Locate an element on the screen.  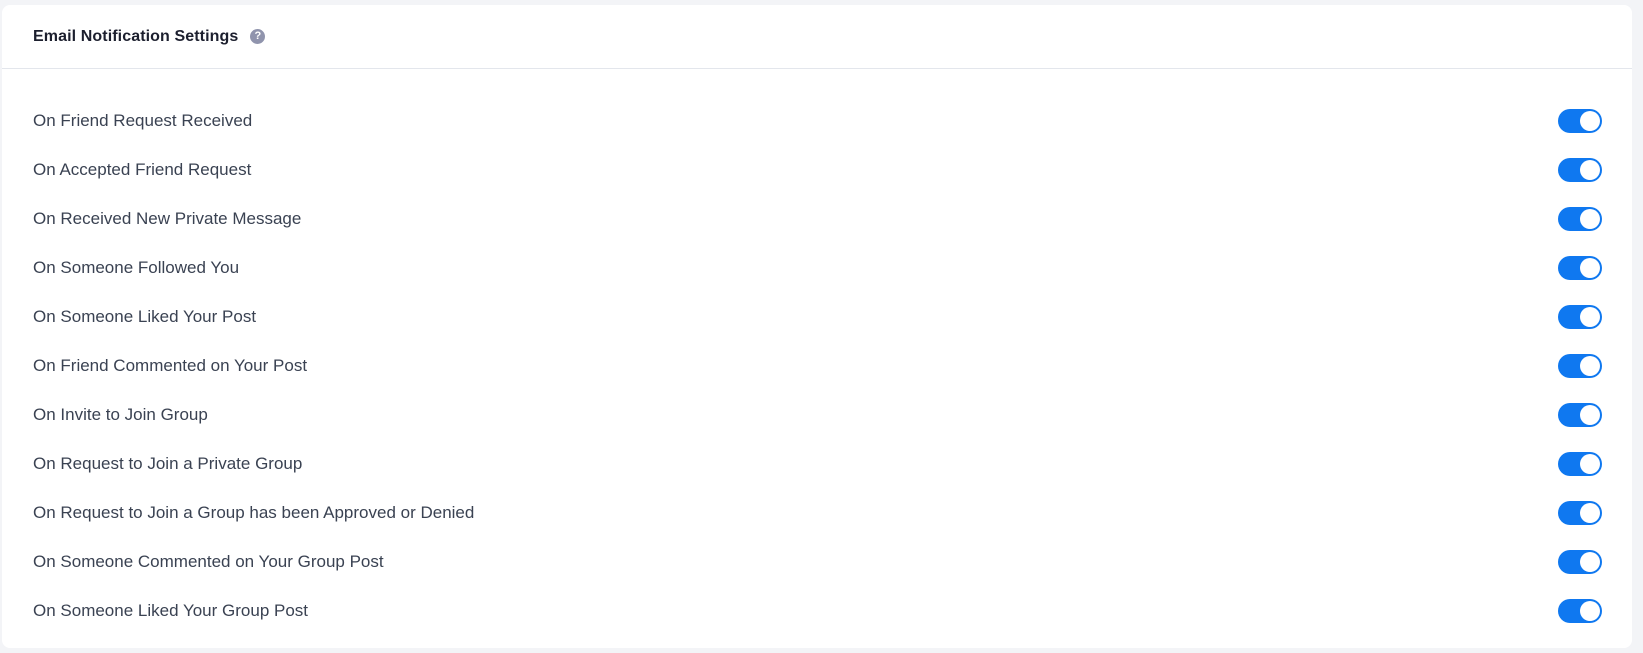
setting-row: On Request to Join a Private Group is located at coordinates (817, 463).